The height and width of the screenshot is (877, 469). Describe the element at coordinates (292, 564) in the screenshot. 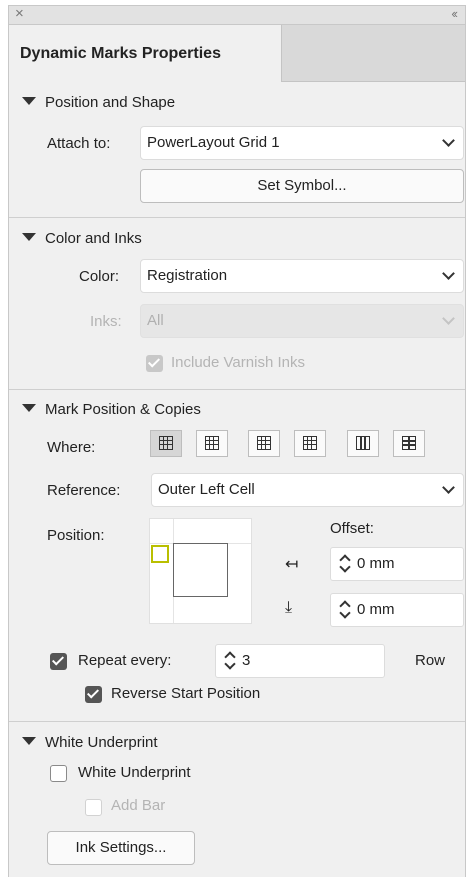

I see `align-left-arrow-icon: ↤` at that location.